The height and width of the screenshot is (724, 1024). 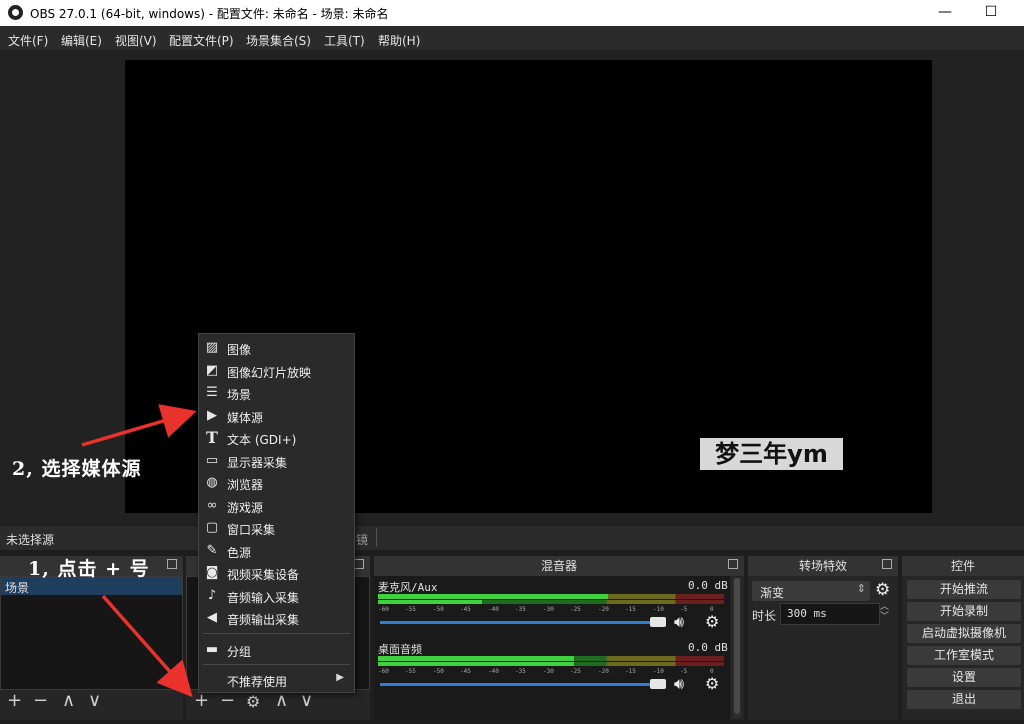 What do you see at coordinates (139, 551) in the screenshot?
I see `annotation-arrows` at bounding box center [139, 551].